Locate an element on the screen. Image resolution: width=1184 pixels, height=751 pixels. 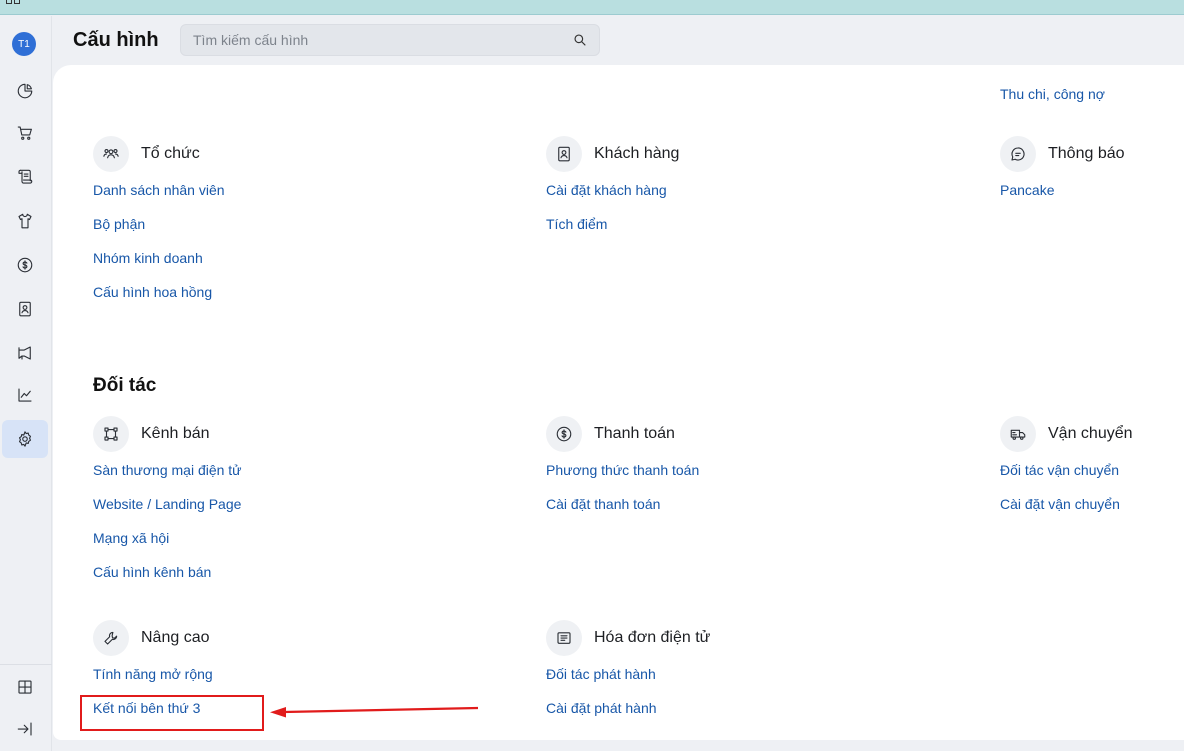
scroll-icon is located at coordinates (25, 176).